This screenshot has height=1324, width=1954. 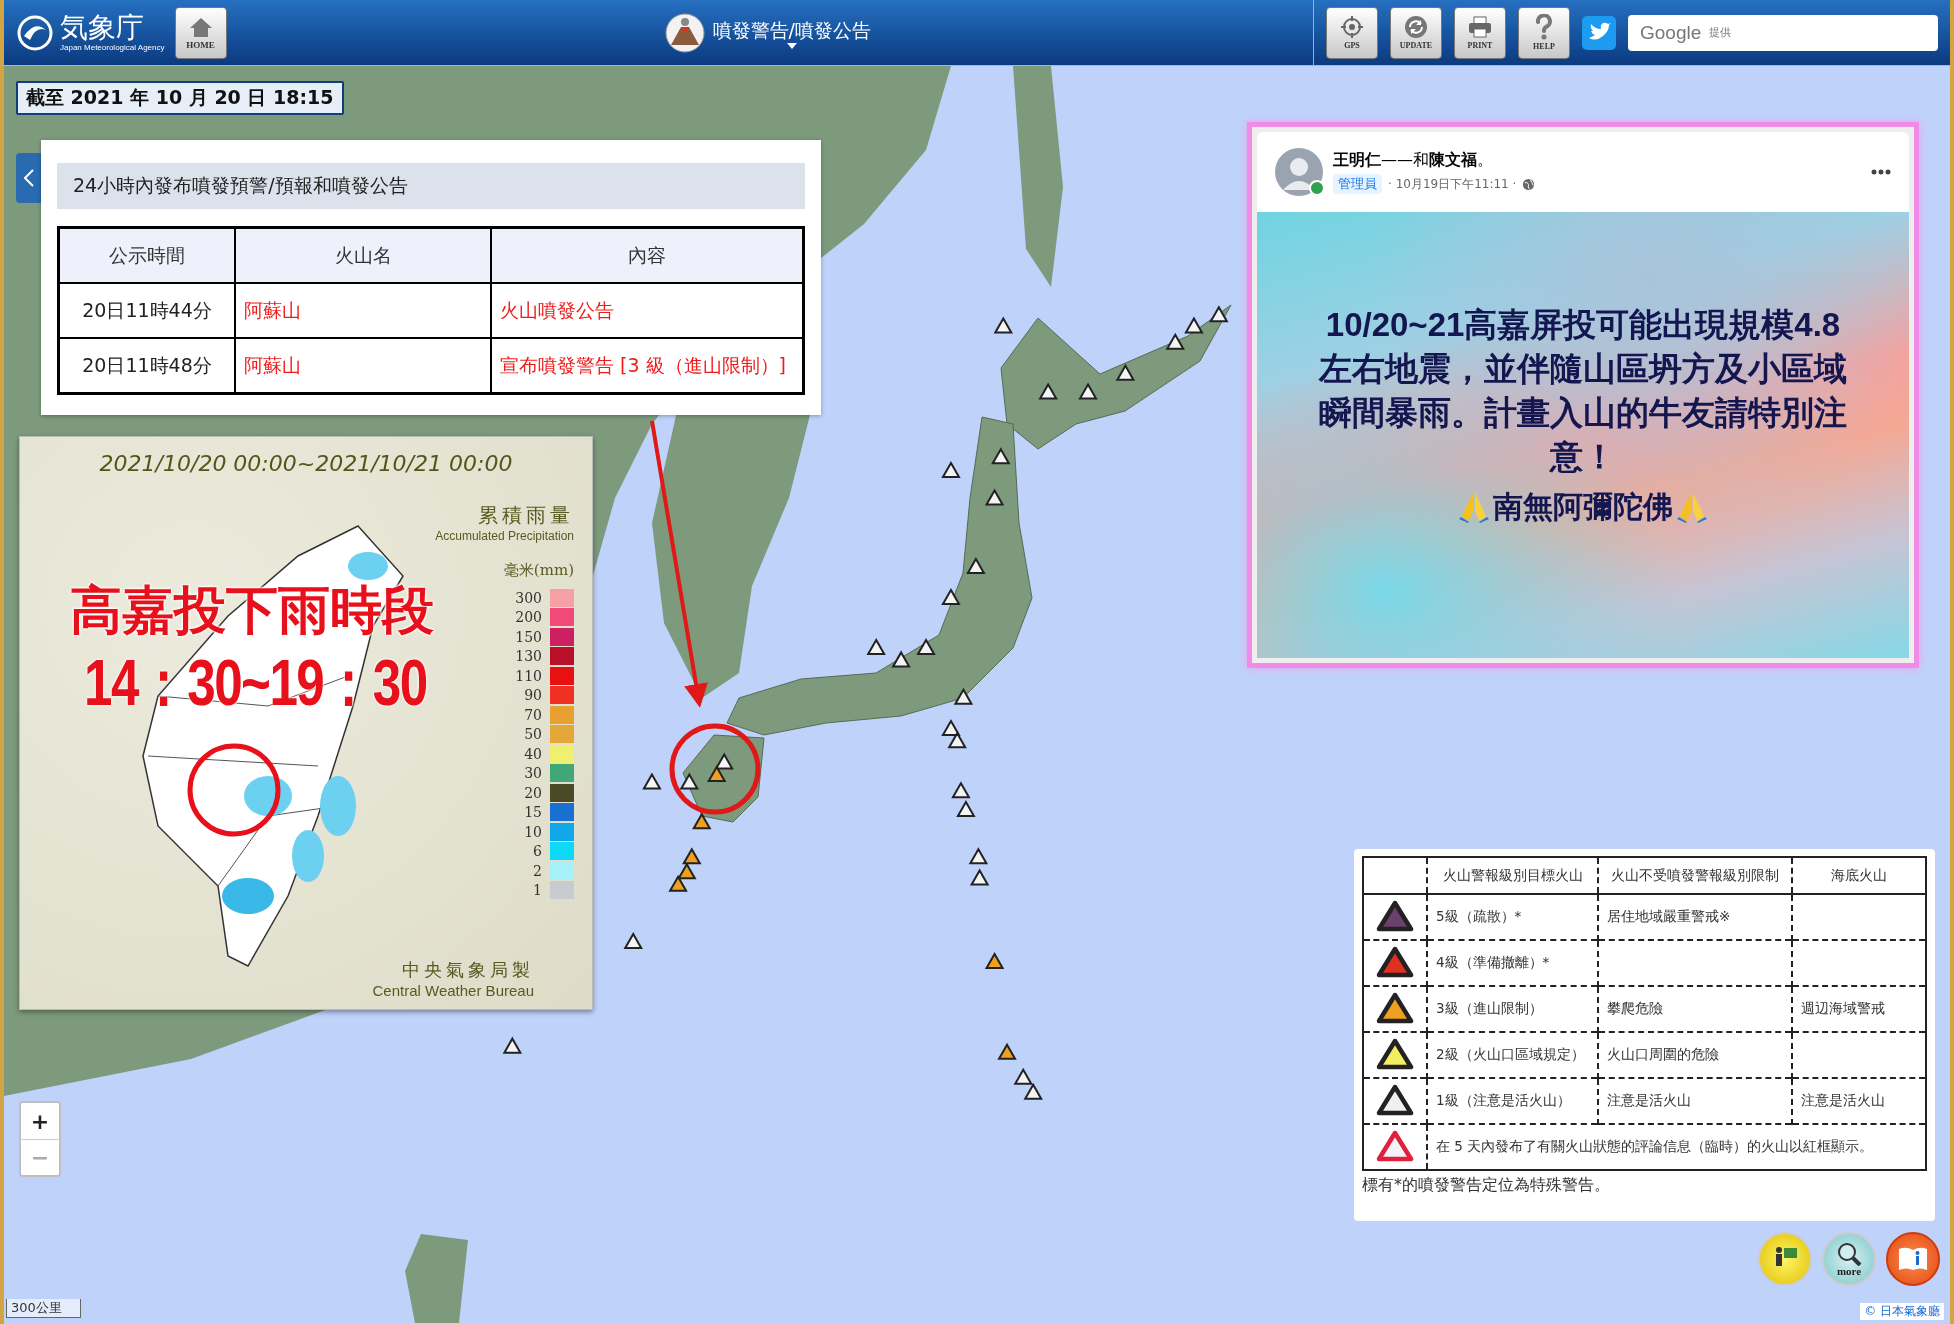 What do you see at coordinates (1352, 27) in the screenshot?
I see `gps-icon` at bounding box center [1352, 27].